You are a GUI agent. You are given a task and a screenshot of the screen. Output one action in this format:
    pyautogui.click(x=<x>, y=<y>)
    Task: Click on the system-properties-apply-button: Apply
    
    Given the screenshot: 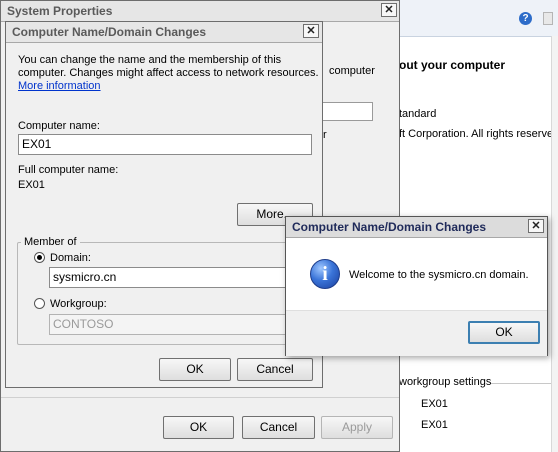 What is the action you would take?
    pyautogui.click(x=357, y=427)
    